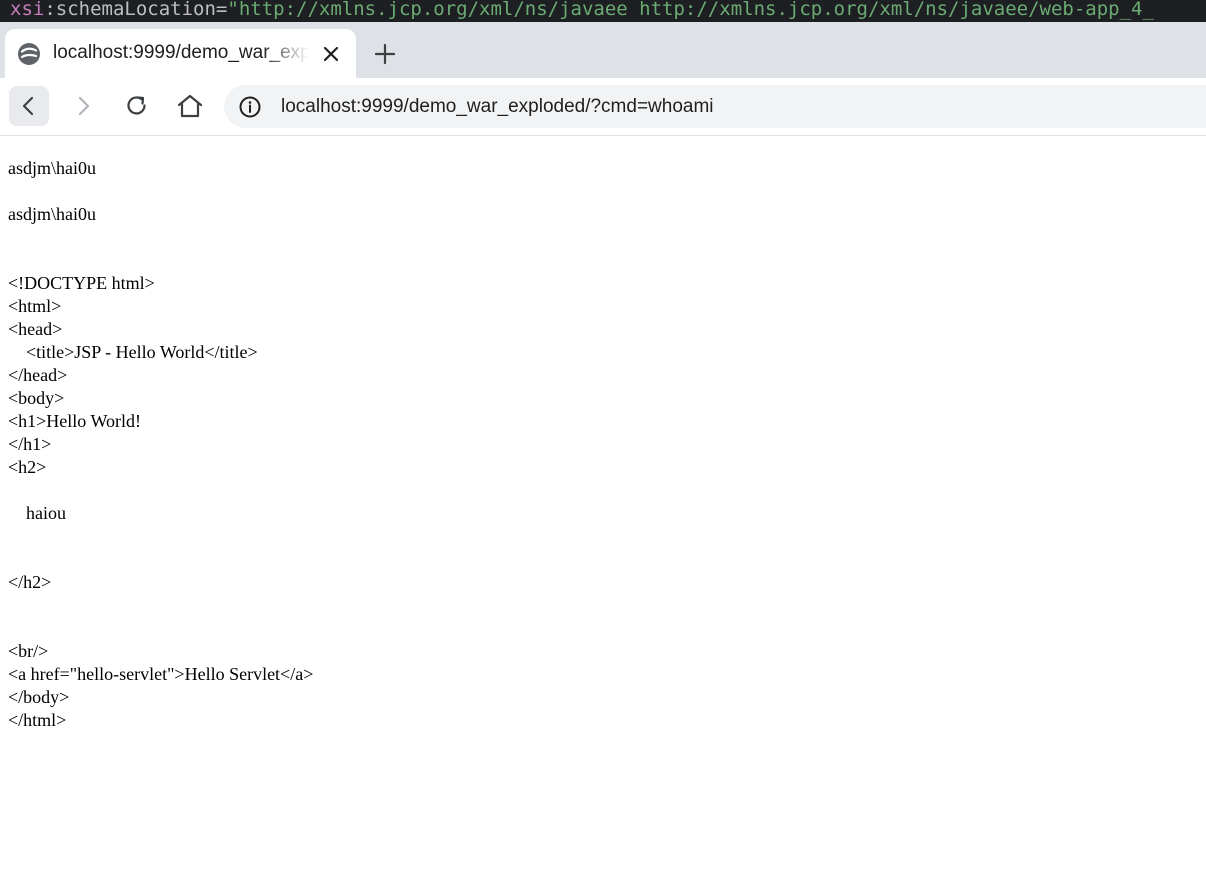 This screenshot has width=1206, height=872. I want to click on reload-icon, so click(136, 105).